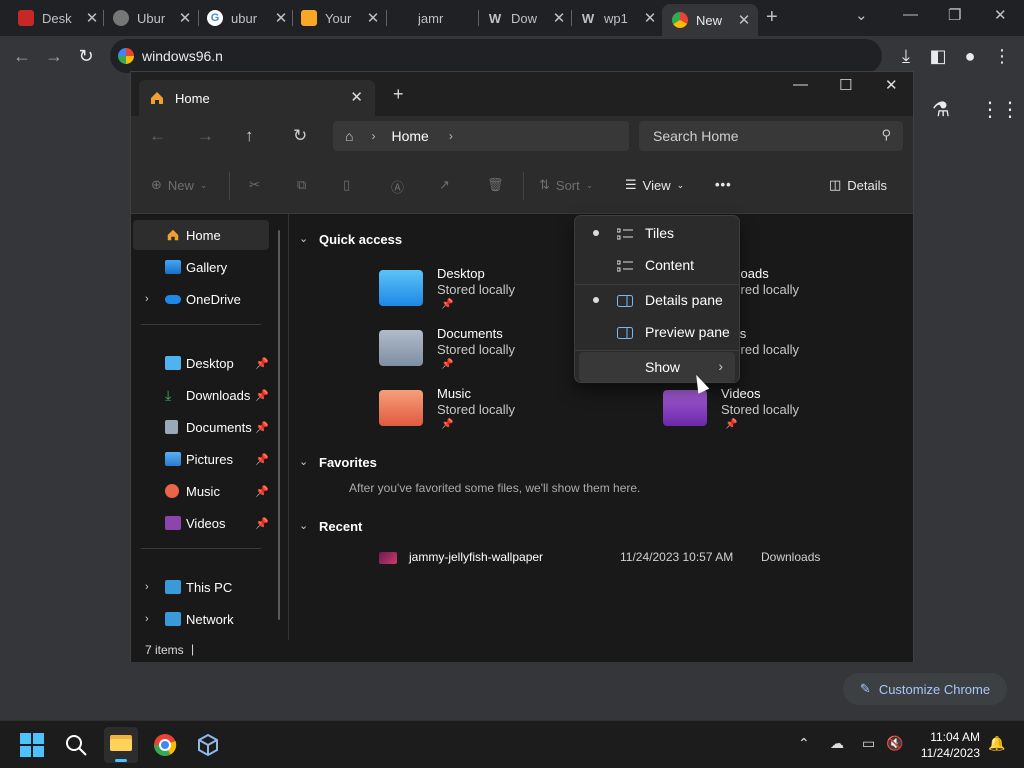  I want to click on onedrive-icon: ☁, so click(837, 743).